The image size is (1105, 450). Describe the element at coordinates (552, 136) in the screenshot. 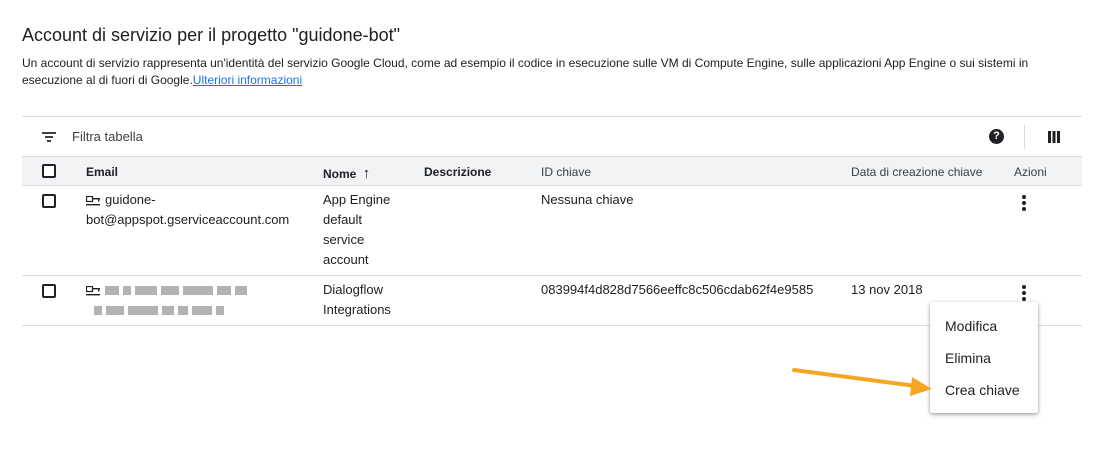

I see `table-toolbar: Filtra tabella ?` at that location.